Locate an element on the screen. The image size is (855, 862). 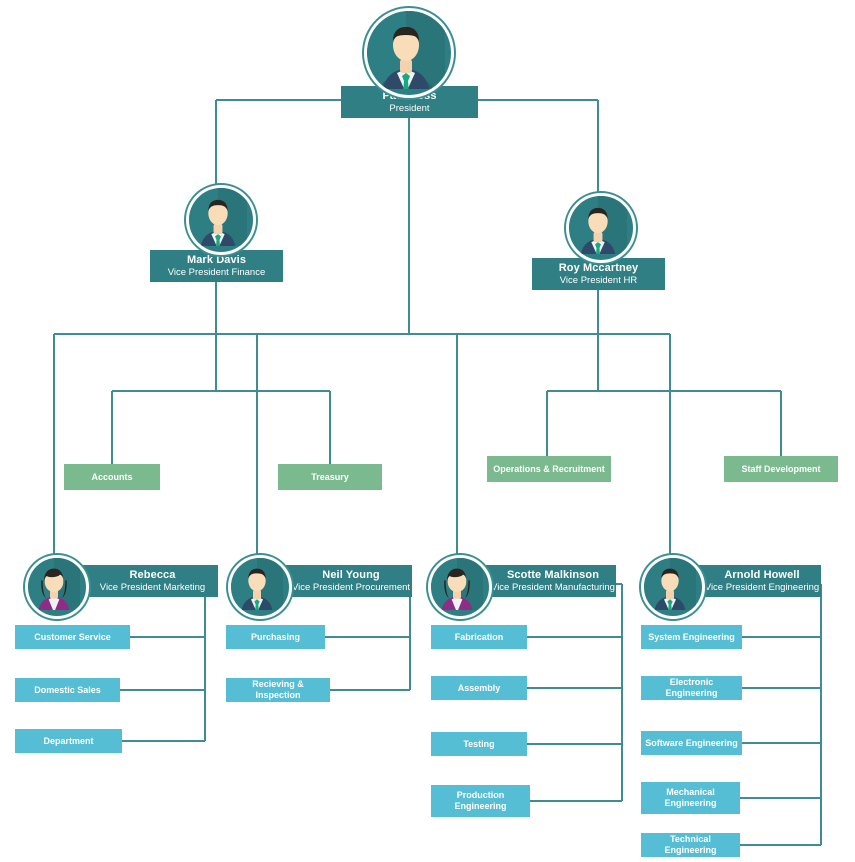
vp-procurement-title: Vice President Procurement is located at coordinates (351, 587).